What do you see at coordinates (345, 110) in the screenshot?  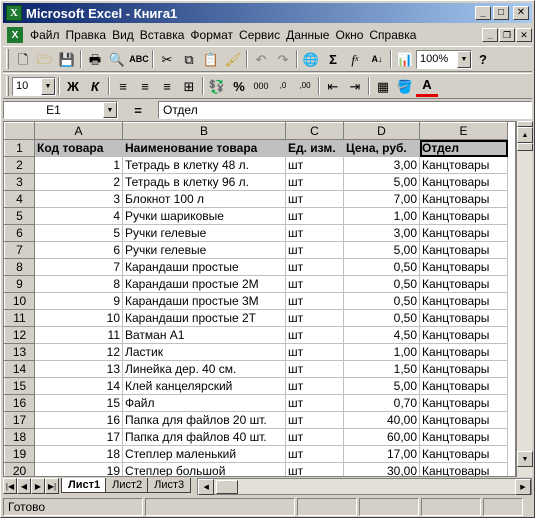 I see `formula-input: Отдел` at bounding box center [345, 110].